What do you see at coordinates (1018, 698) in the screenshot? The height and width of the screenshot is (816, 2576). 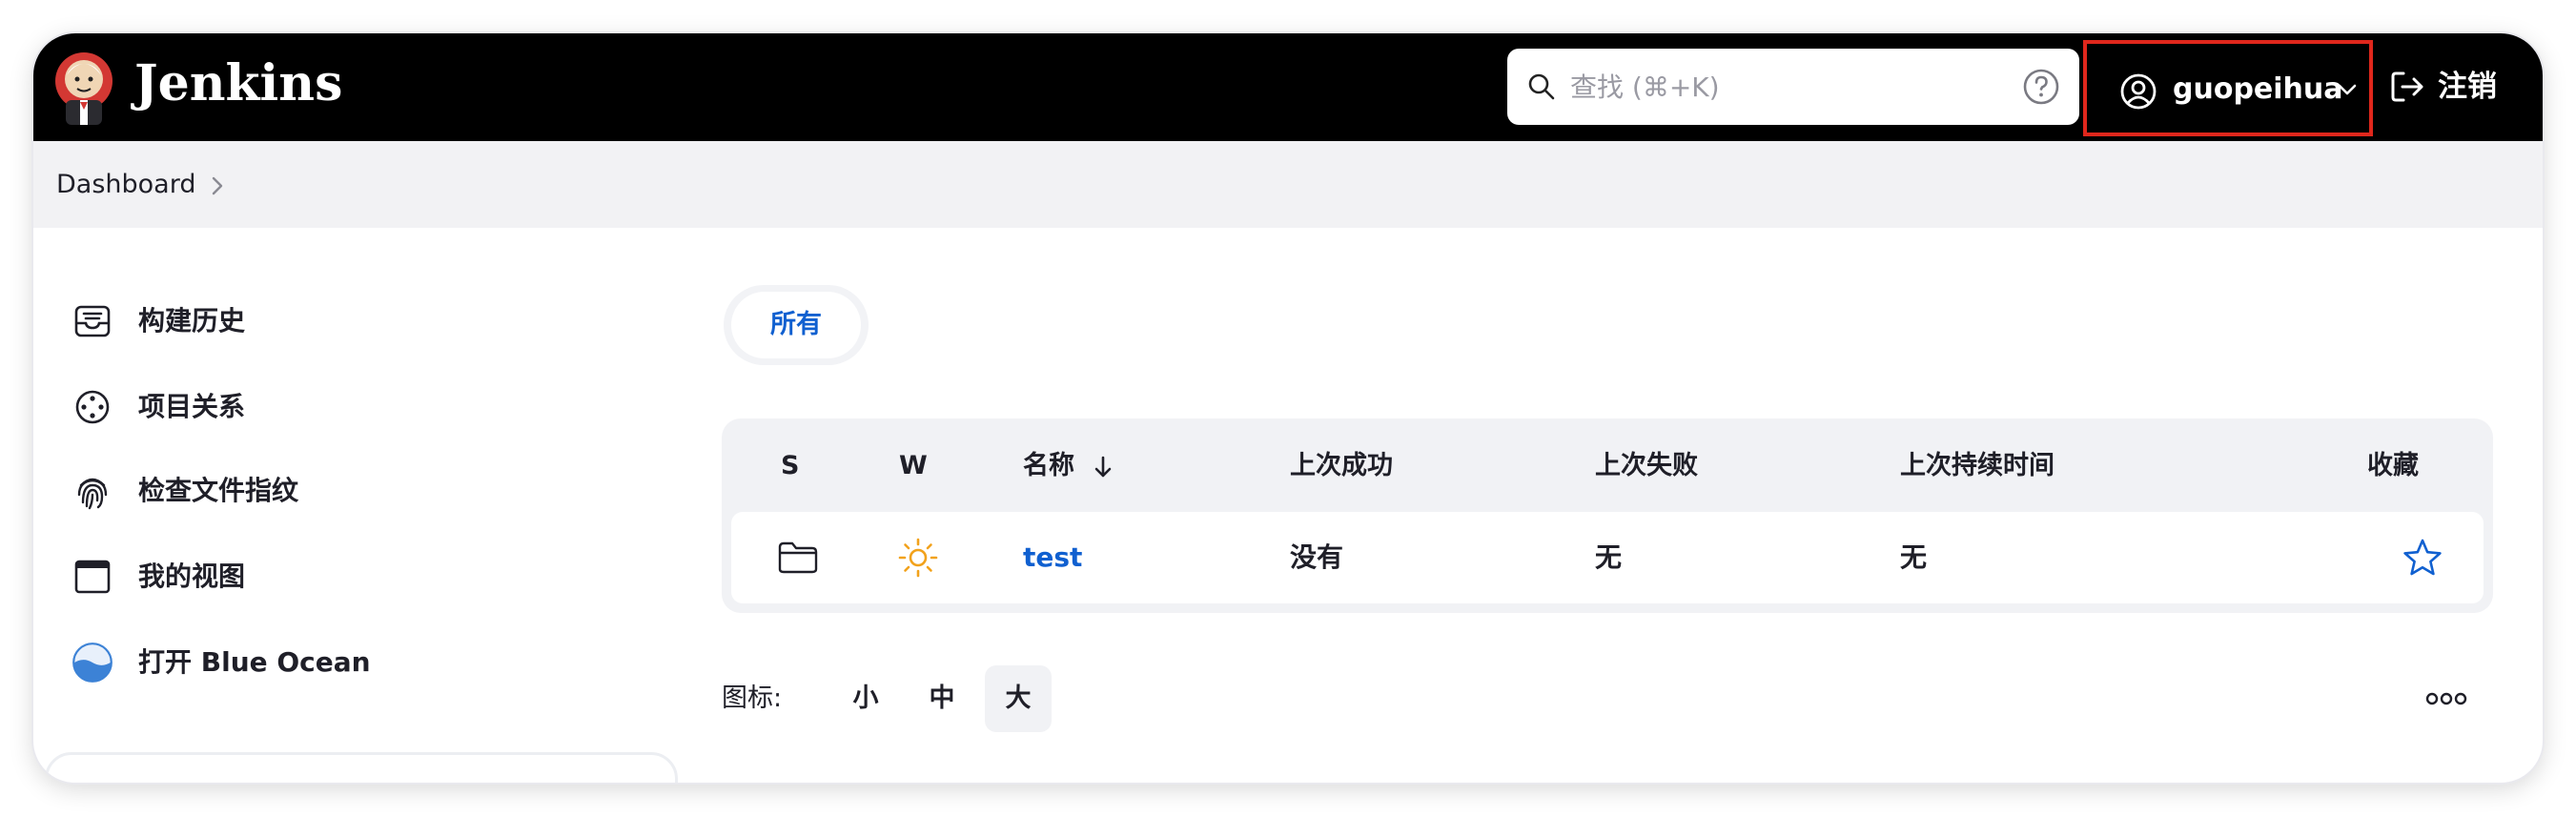 I see `icon-size-large: 大` at bounding box center [1018, 698].